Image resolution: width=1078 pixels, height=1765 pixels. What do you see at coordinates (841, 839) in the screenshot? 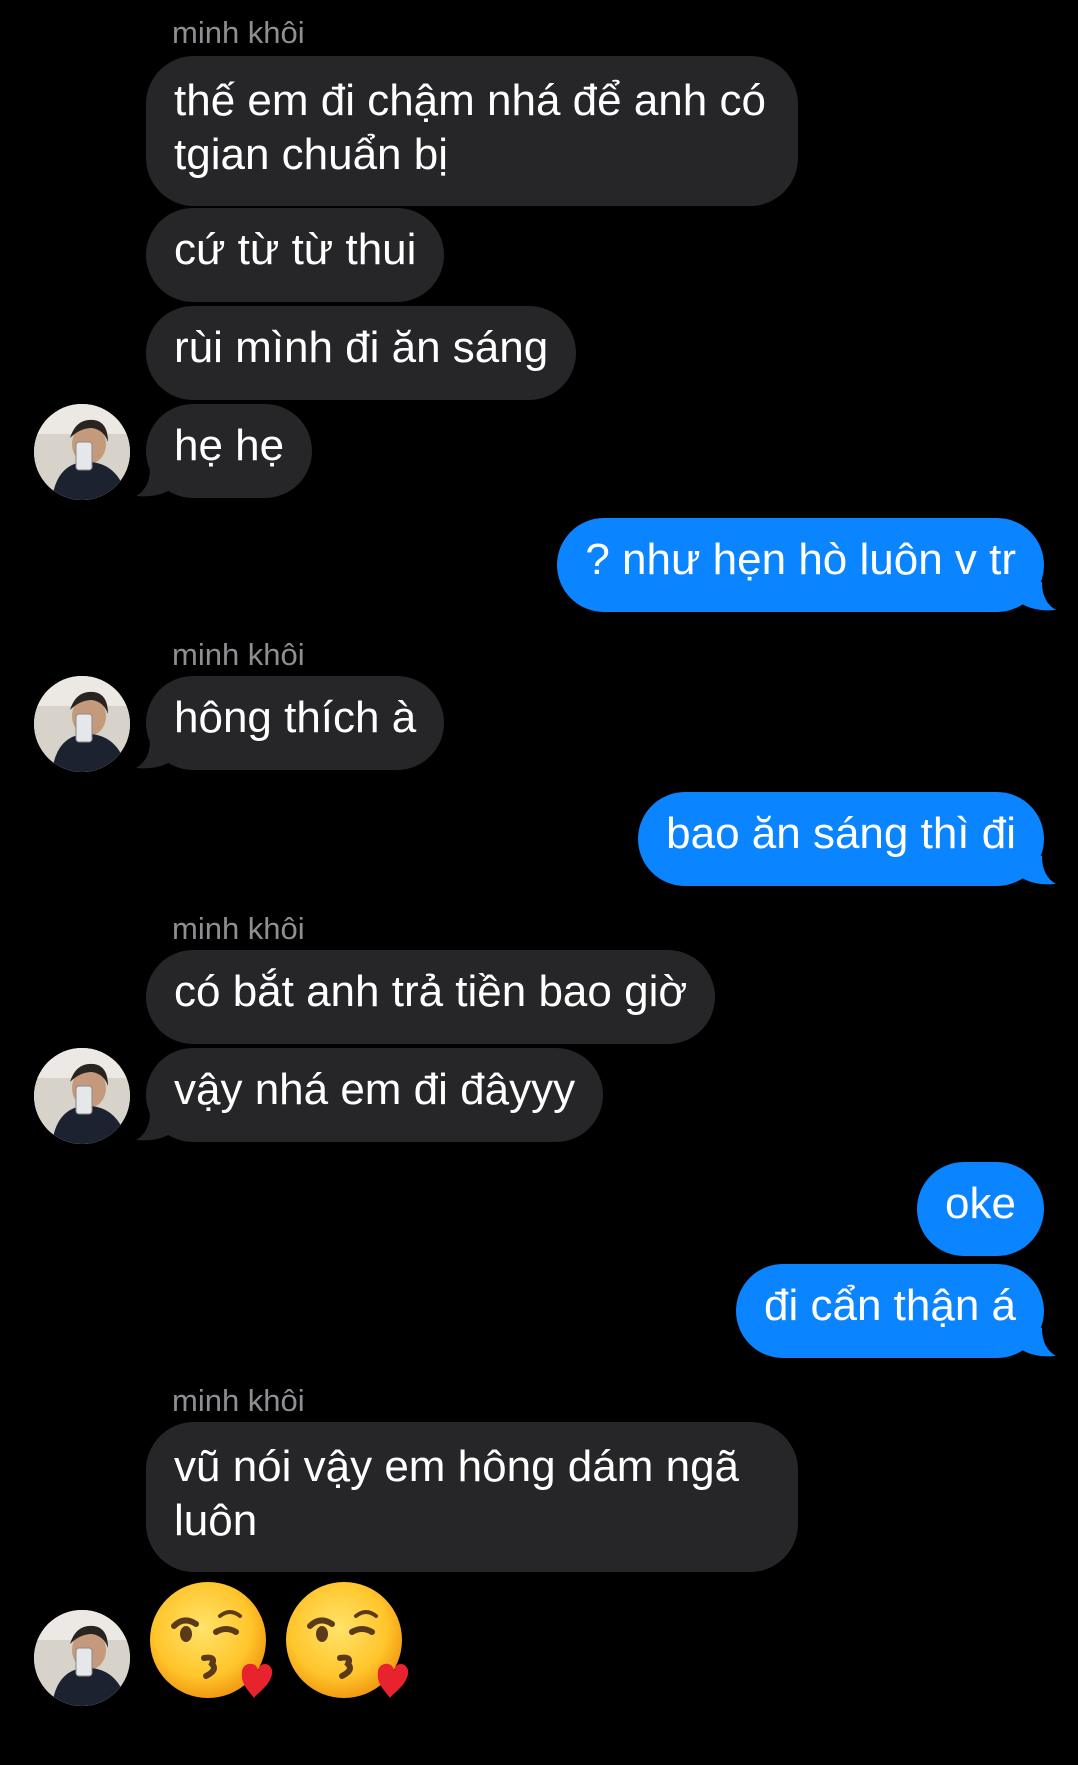
I see `outgoing-message: bao ăn sáng thì đi` at bounding box center [841, 839].